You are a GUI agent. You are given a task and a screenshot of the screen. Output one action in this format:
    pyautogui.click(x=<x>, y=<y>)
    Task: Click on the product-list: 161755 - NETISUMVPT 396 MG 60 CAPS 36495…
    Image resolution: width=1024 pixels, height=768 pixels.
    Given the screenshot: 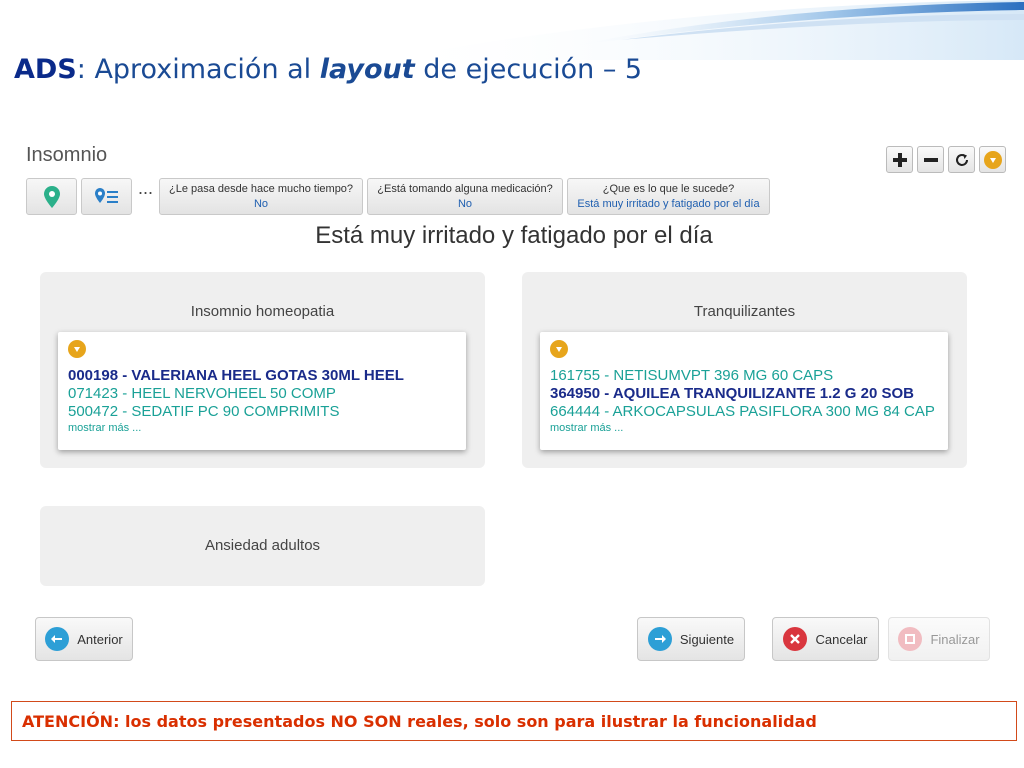 What is the action you would take?
    pyautogui.click(x=744, y=391)
    